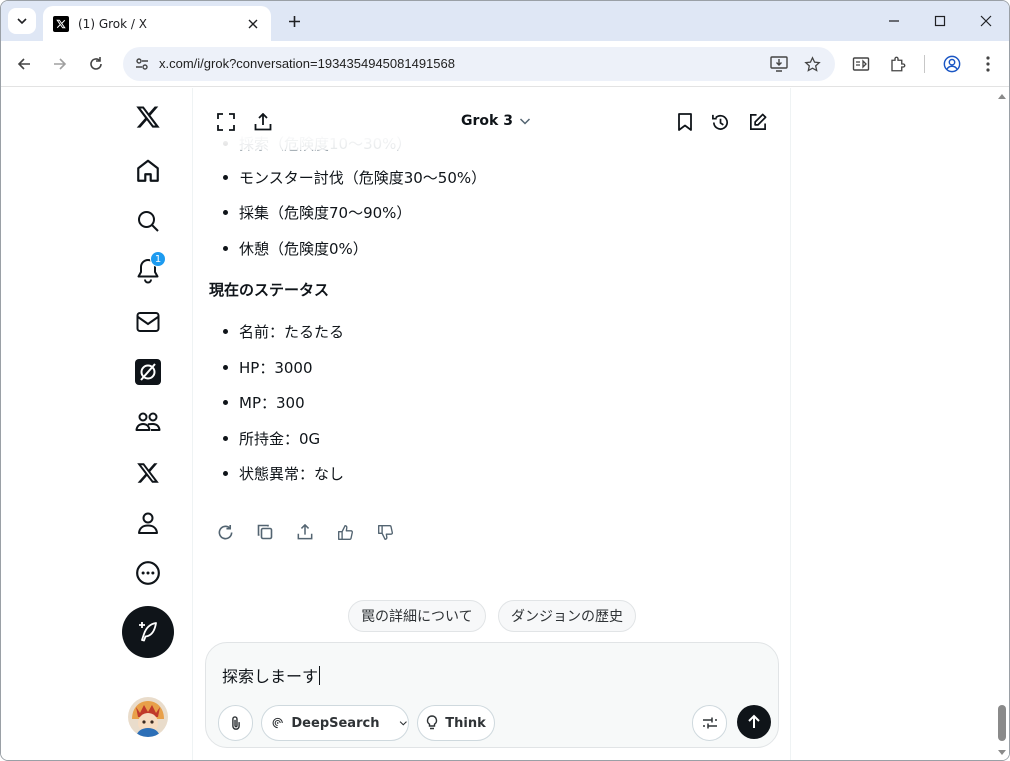  I want to click on close-icon, so click(986, 21).